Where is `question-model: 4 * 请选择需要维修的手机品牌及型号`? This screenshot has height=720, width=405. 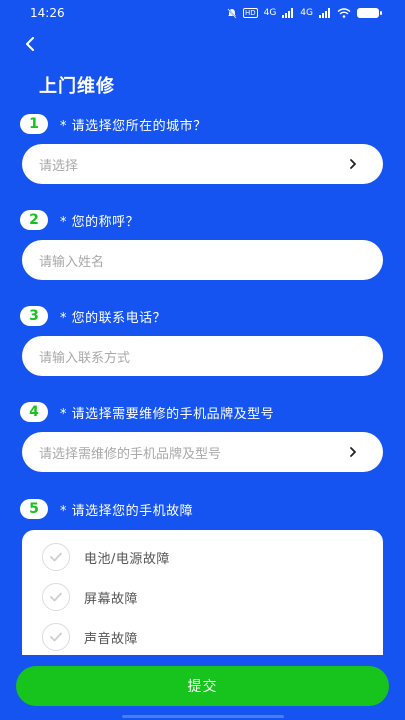
question-model: 4 * 请选择需要维修的手机品牌及型号 is located at coordinates (147, 412).